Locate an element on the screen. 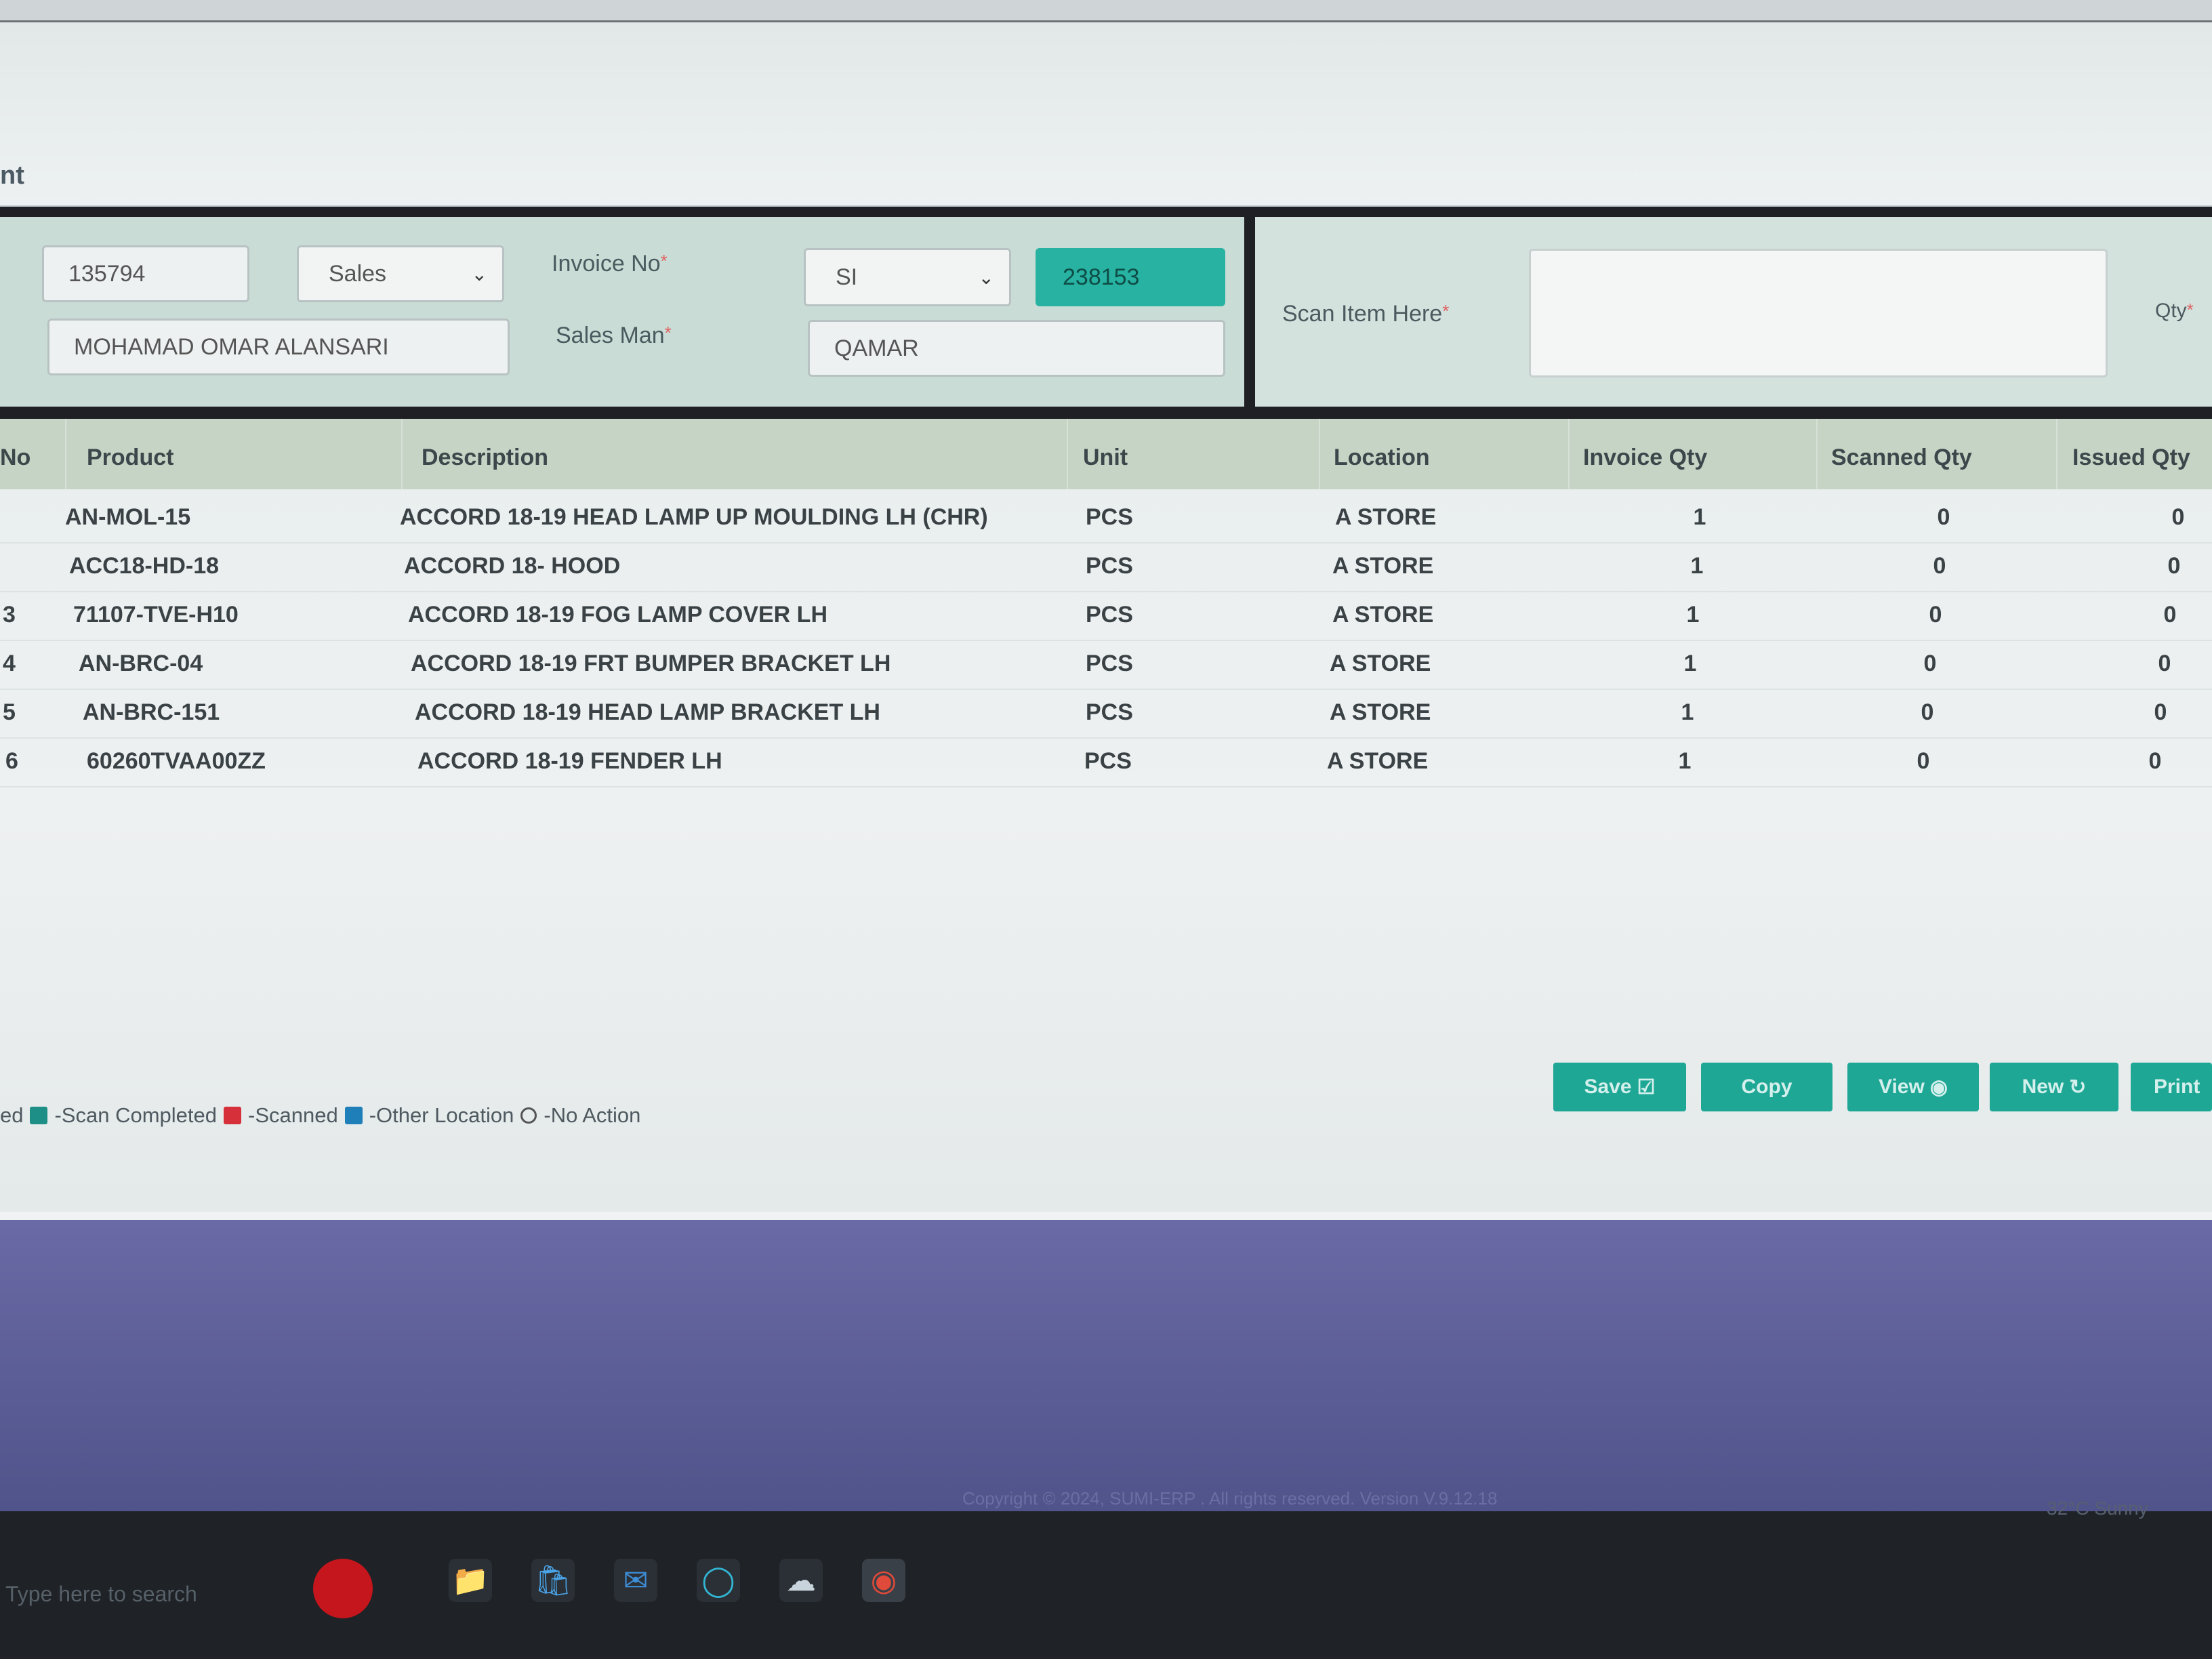 This screenshot has width=2212, height=1659. customer-code-value: 135794 is located at coordinates (107, 273).